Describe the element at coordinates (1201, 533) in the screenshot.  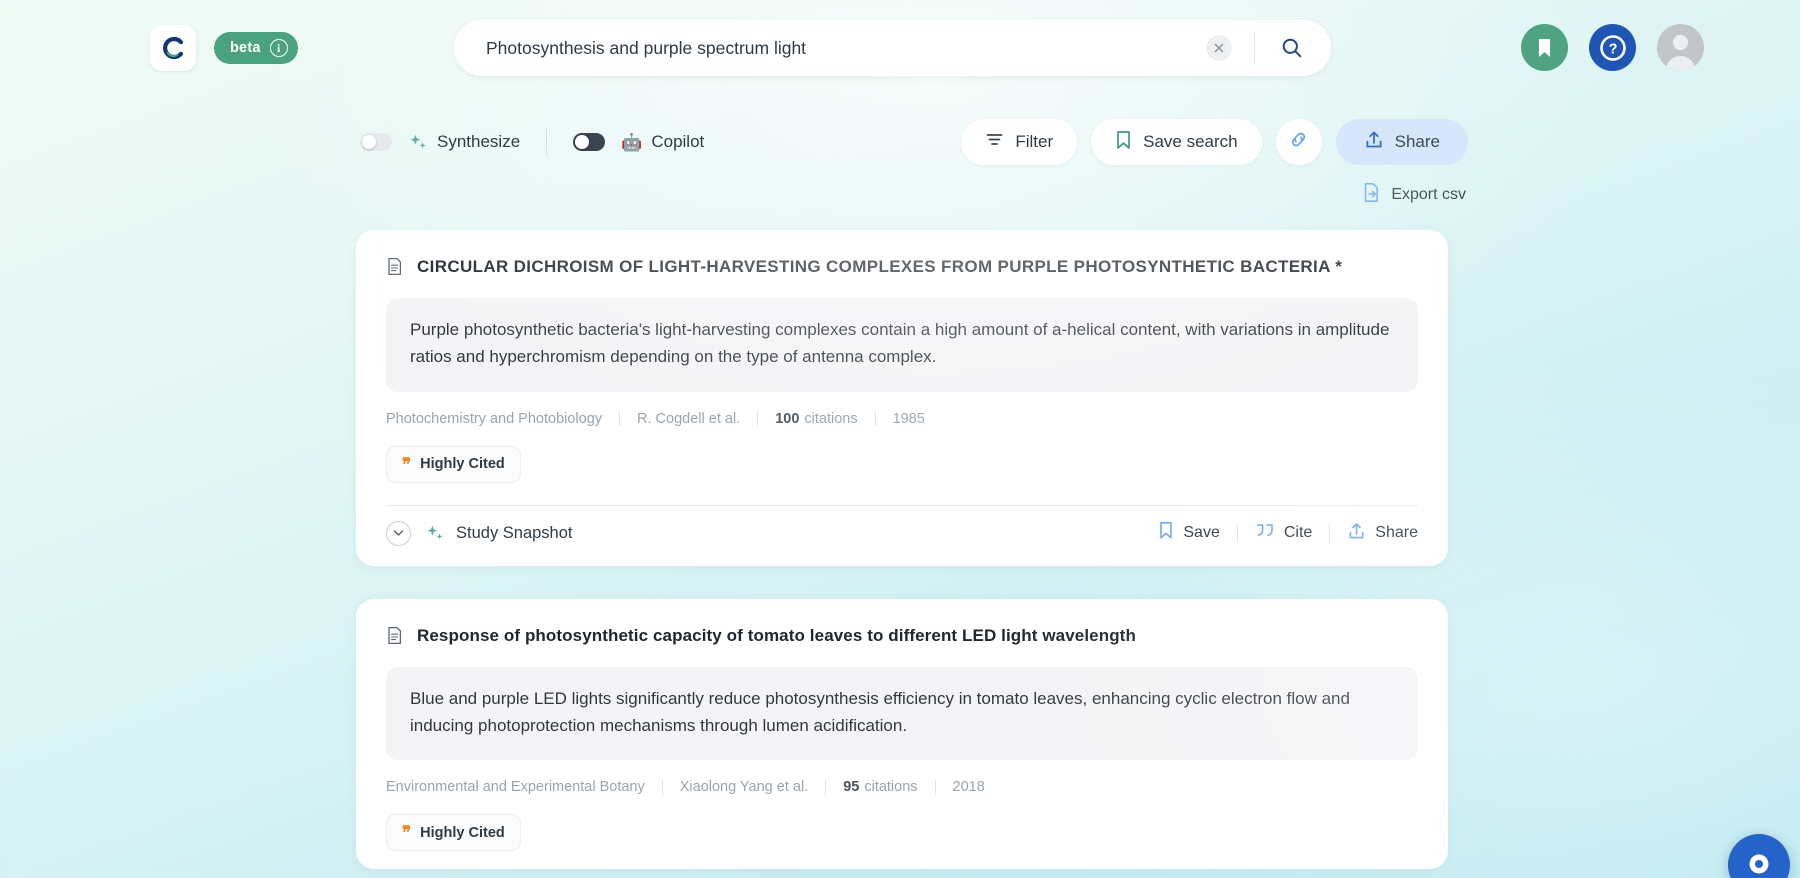
I see `save-label: Save` at that location.